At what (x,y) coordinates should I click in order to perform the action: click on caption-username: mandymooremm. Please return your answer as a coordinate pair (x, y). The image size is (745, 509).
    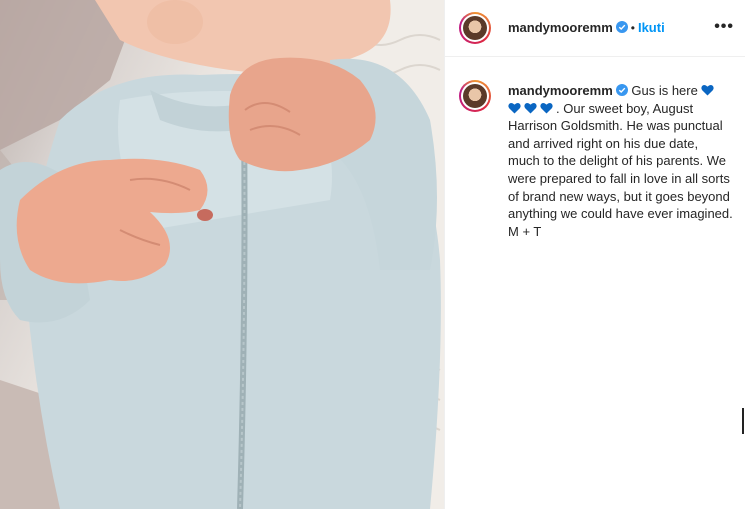
    Looking at the image, I should click on (560, 90).